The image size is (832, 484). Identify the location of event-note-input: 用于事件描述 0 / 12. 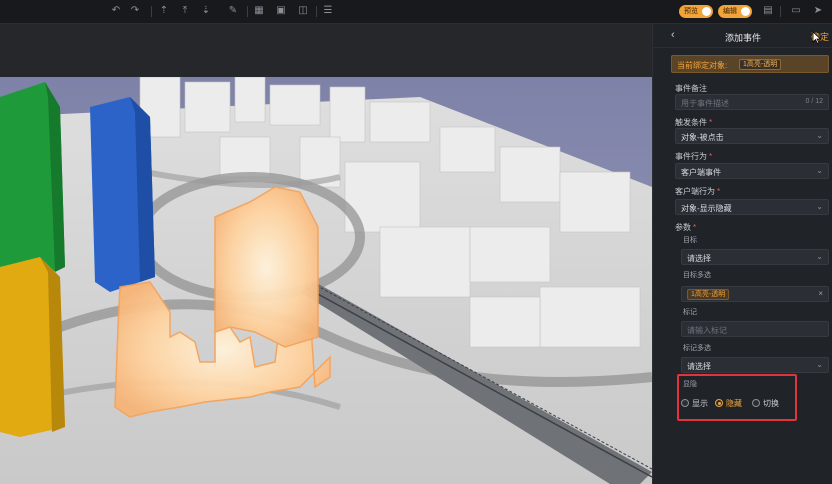
(752, 102).